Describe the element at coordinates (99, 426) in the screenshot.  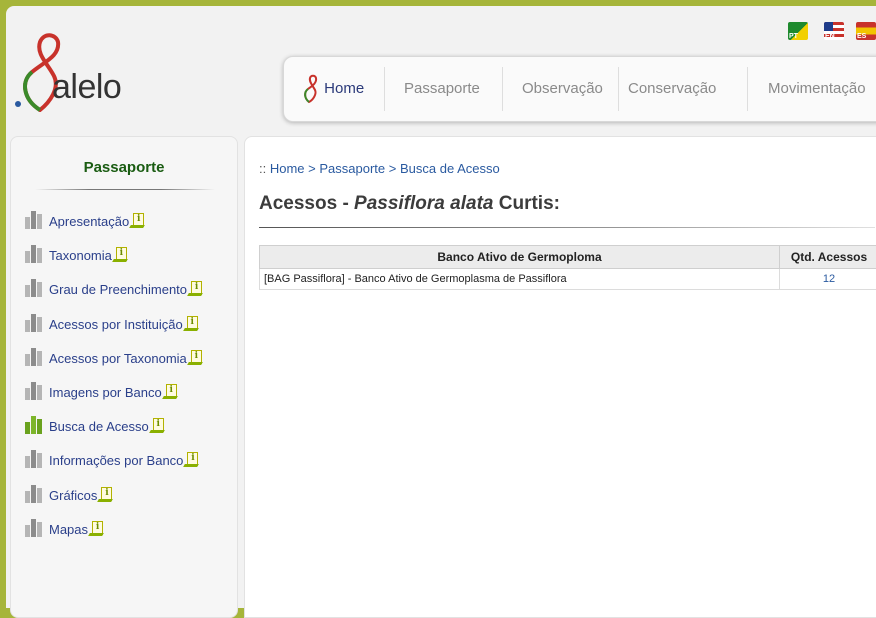
I see `sidebar-item-label: Busca de Acesso` at that location.